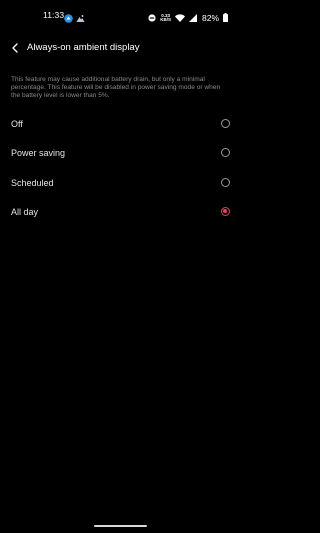 The image size is (320, 533). I want to click on page-header: Always-on ambient display, so click(120, 49).